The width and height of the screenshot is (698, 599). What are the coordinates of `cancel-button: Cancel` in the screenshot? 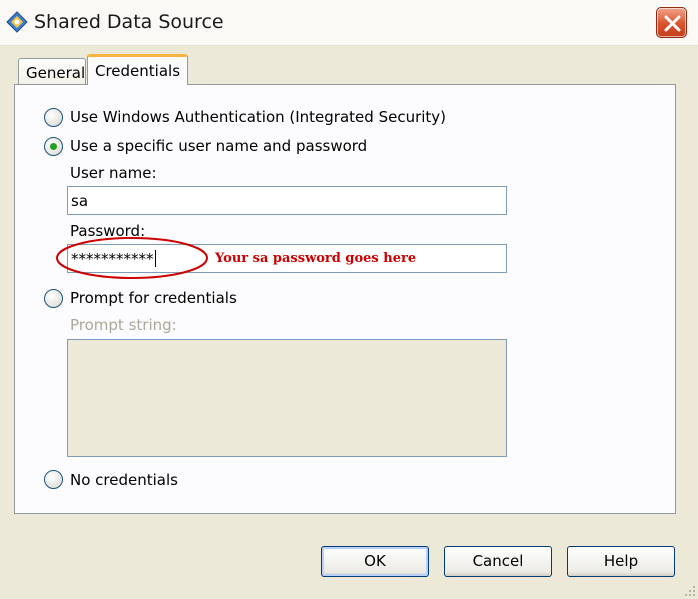 It's located at (498, 561).